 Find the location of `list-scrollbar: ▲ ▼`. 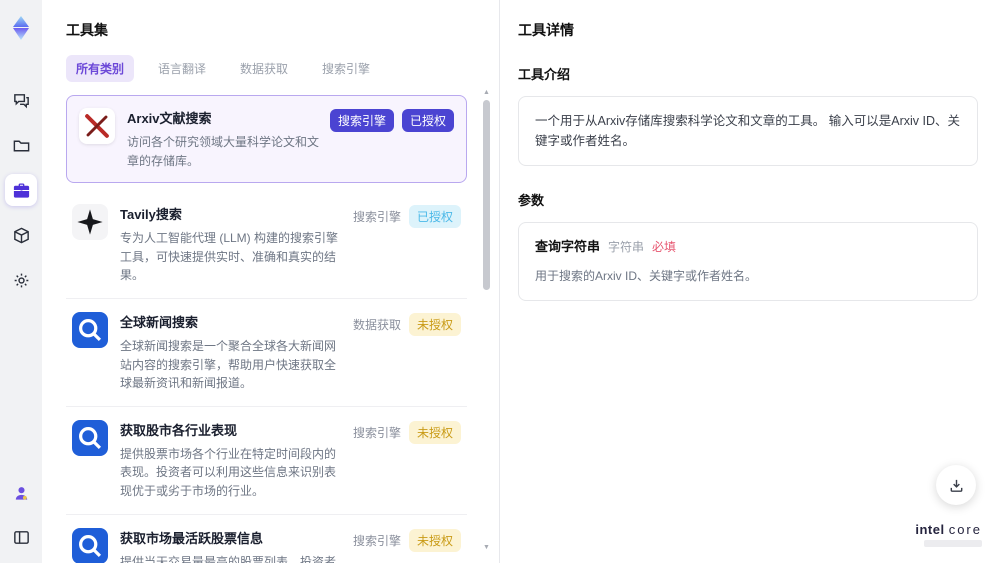

list-scrollbar: ▲ ▼ is located at coordinates (486, 320).